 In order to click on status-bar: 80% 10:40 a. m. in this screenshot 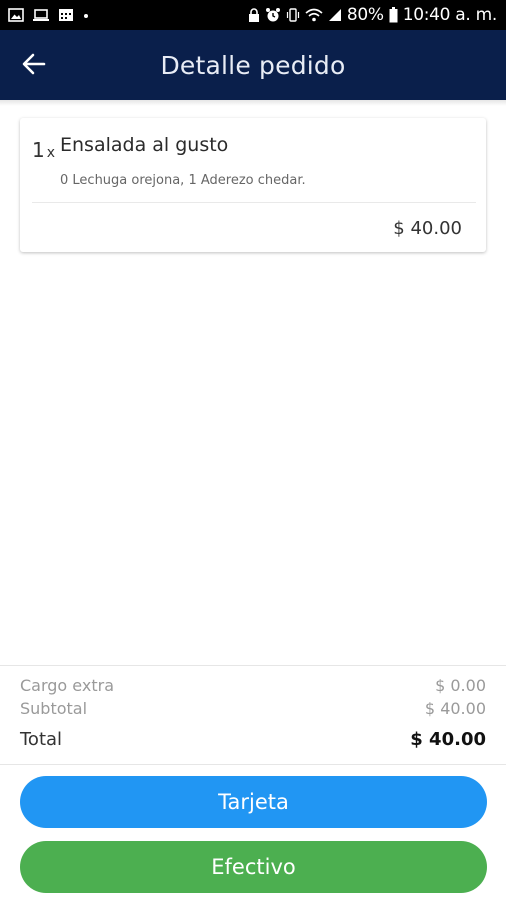, I will do `click(253, 15)`.